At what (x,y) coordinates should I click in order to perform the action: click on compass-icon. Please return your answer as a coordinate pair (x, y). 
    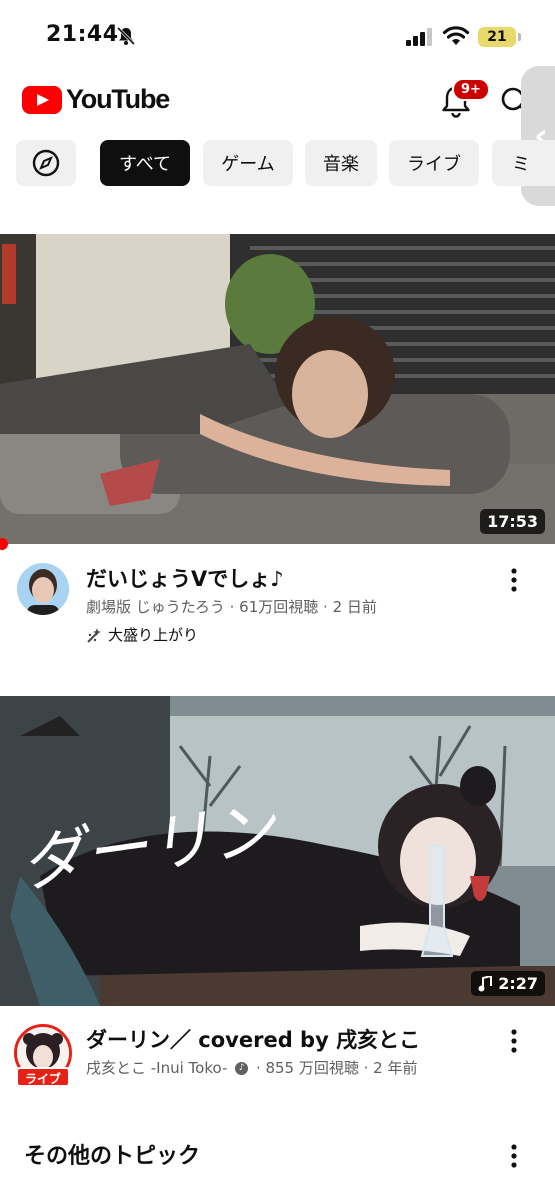
    Looking at the image, I should click on (46, 163).